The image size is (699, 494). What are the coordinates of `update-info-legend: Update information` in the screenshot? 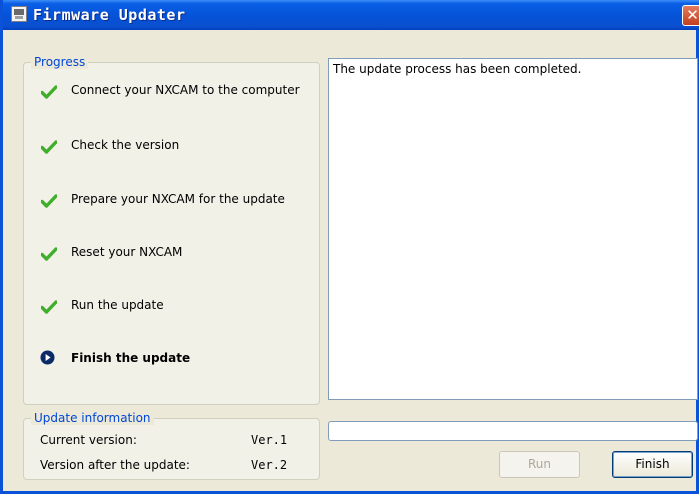 It's located at (92, 418).